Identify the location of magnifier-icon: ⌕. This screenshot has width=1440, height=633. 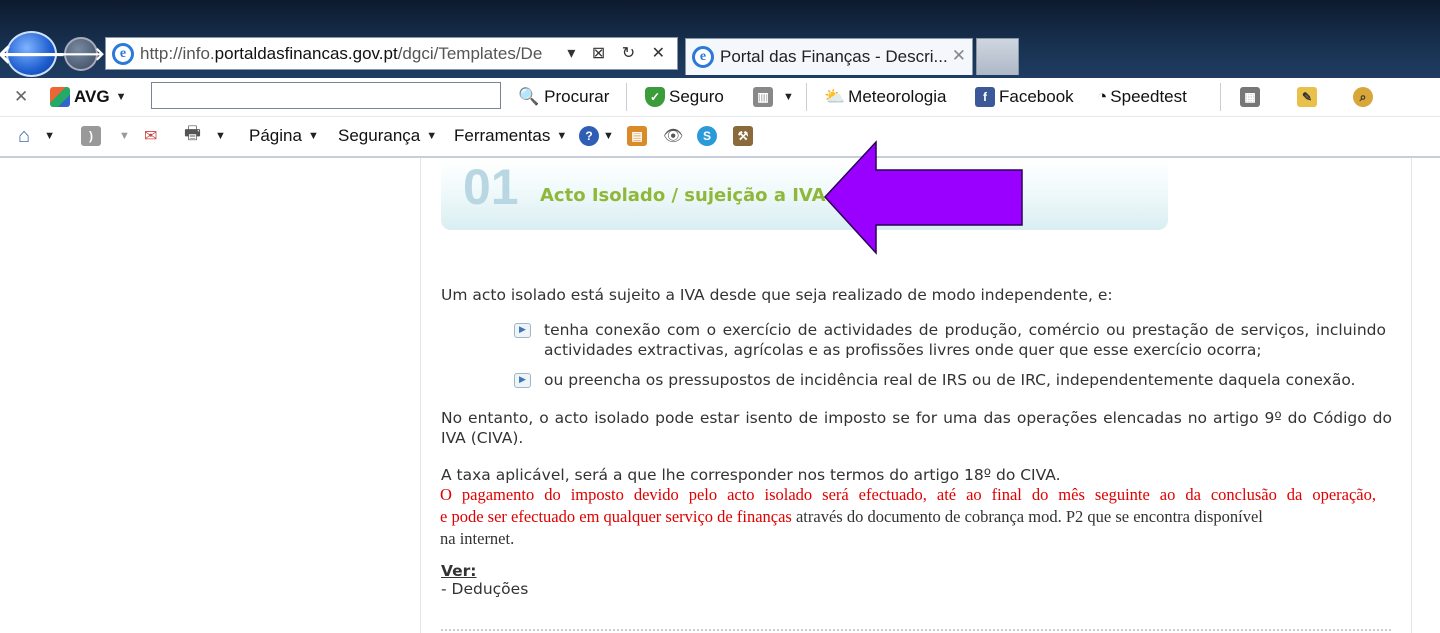
(1363, 97).